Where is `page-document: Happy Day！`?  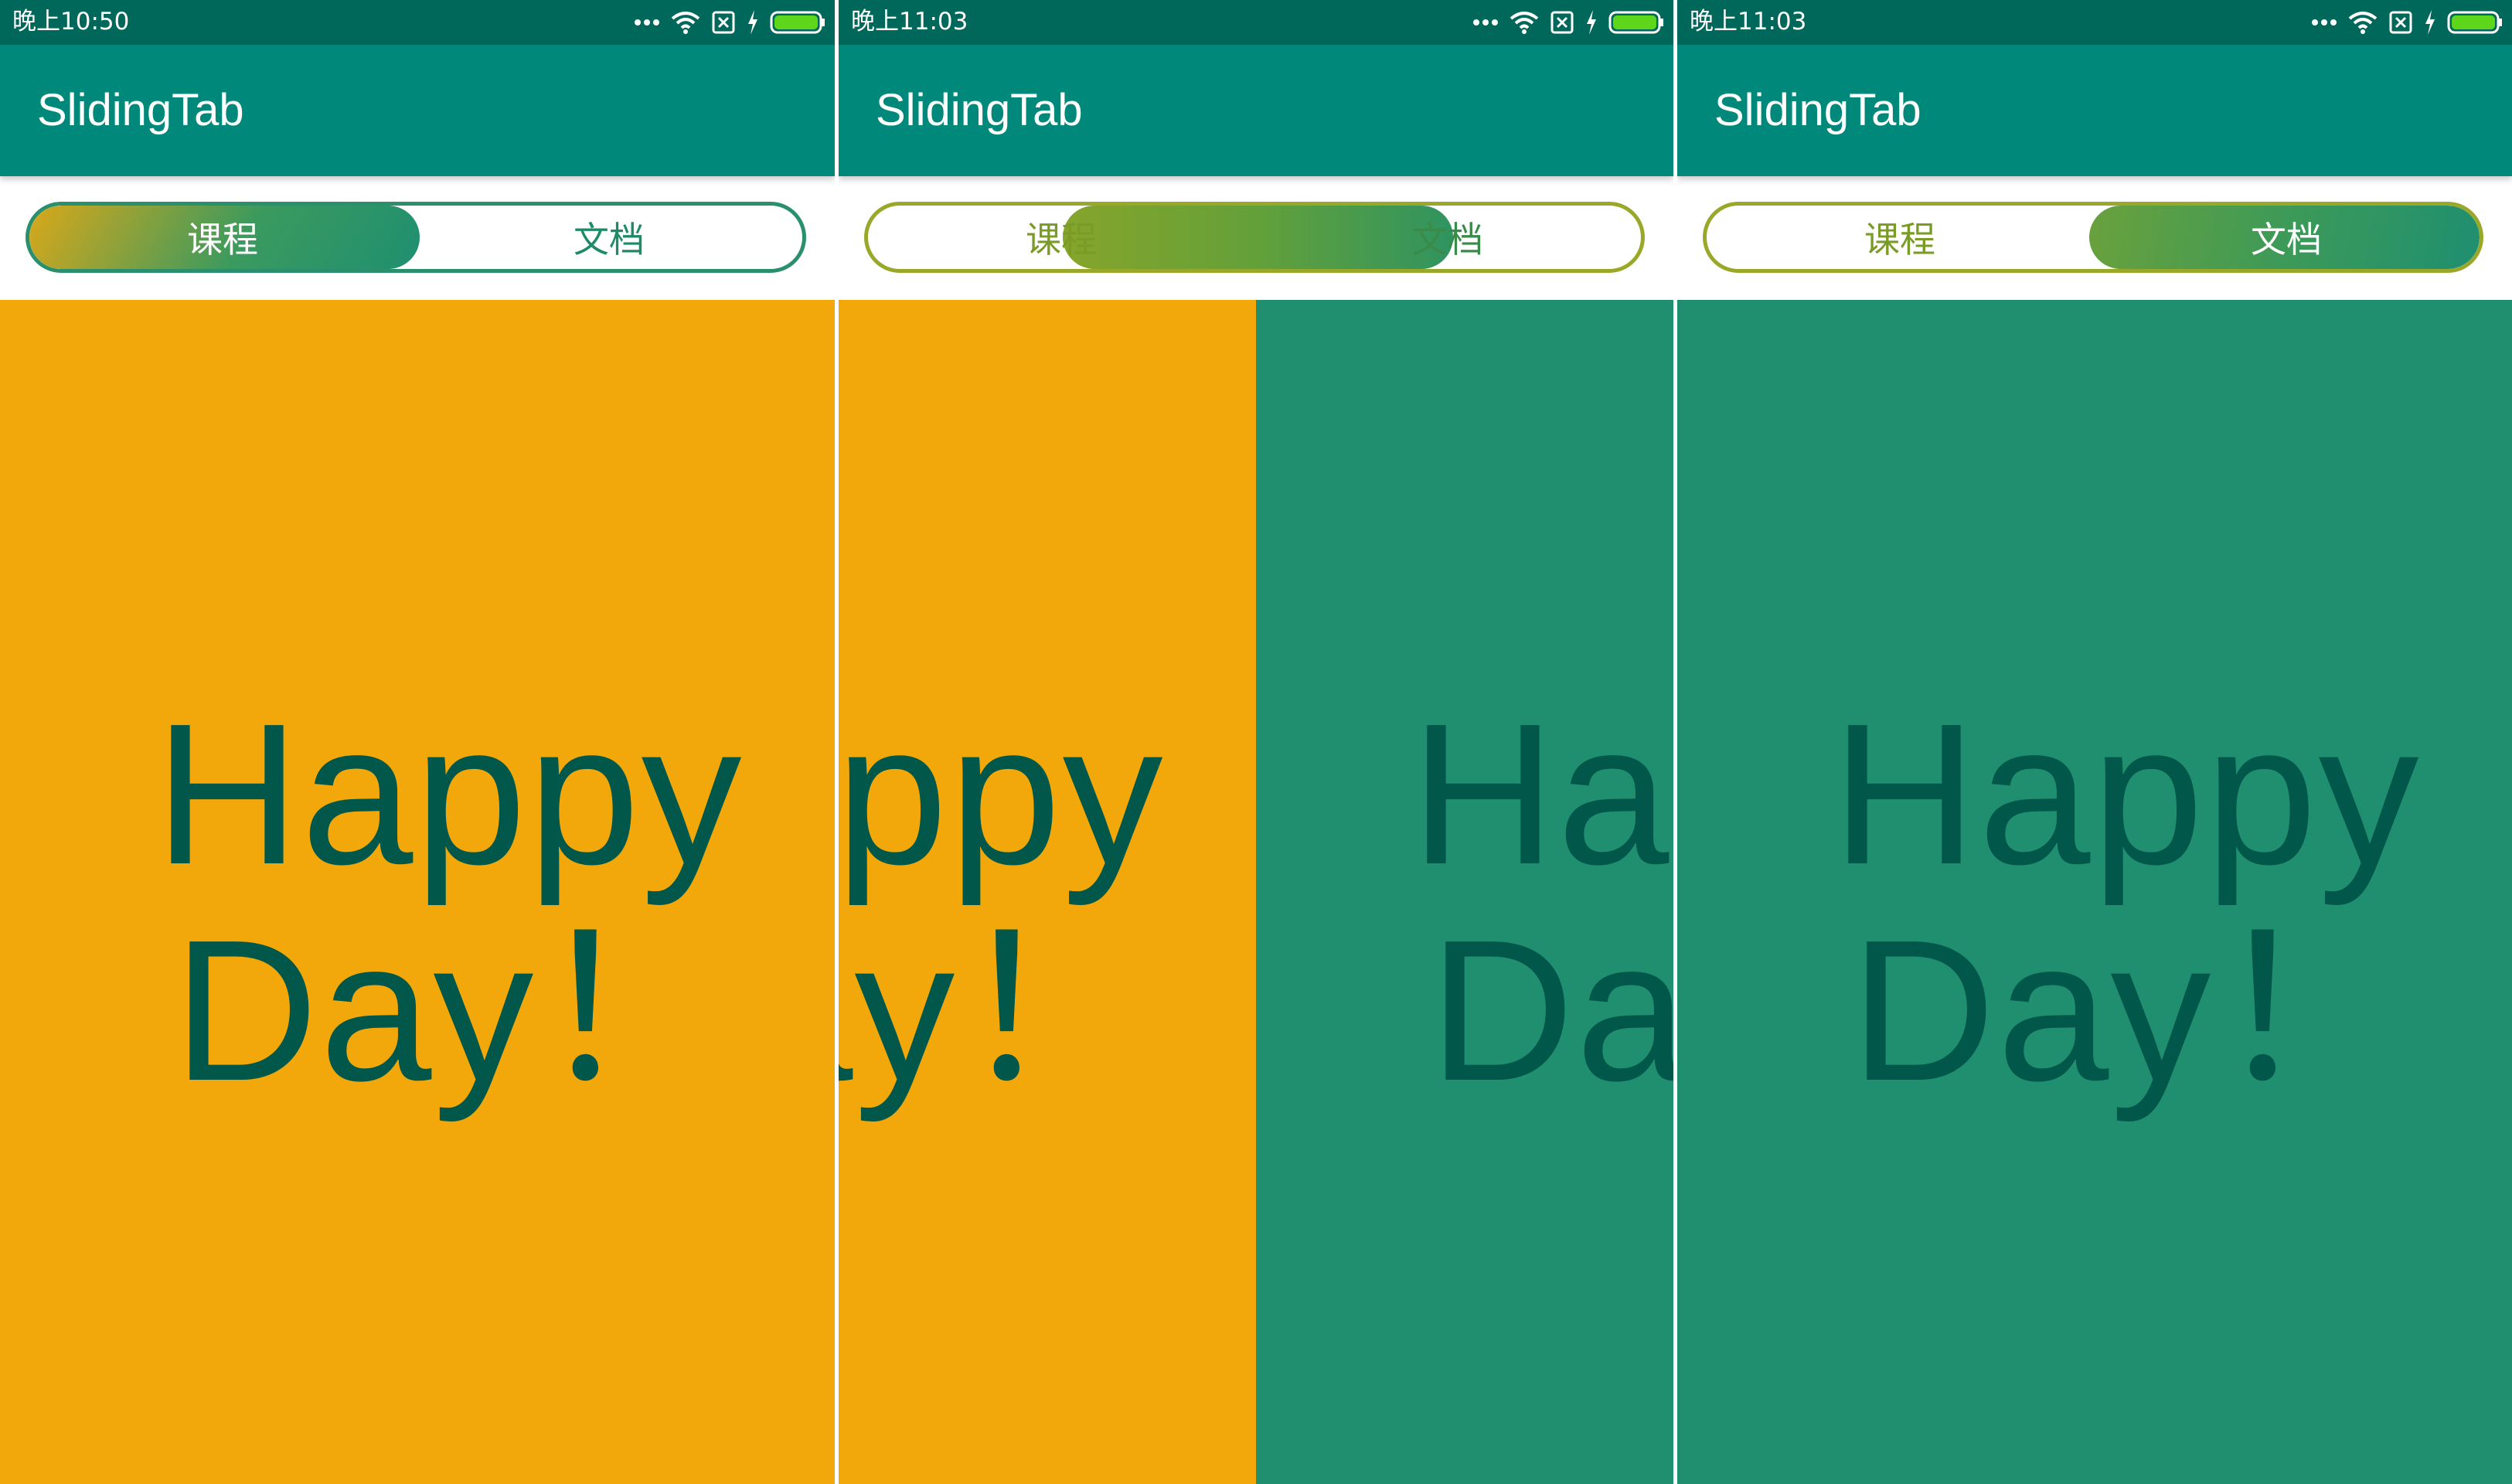
page-document: Happy Day！ is located at coordinates (1464, 892).